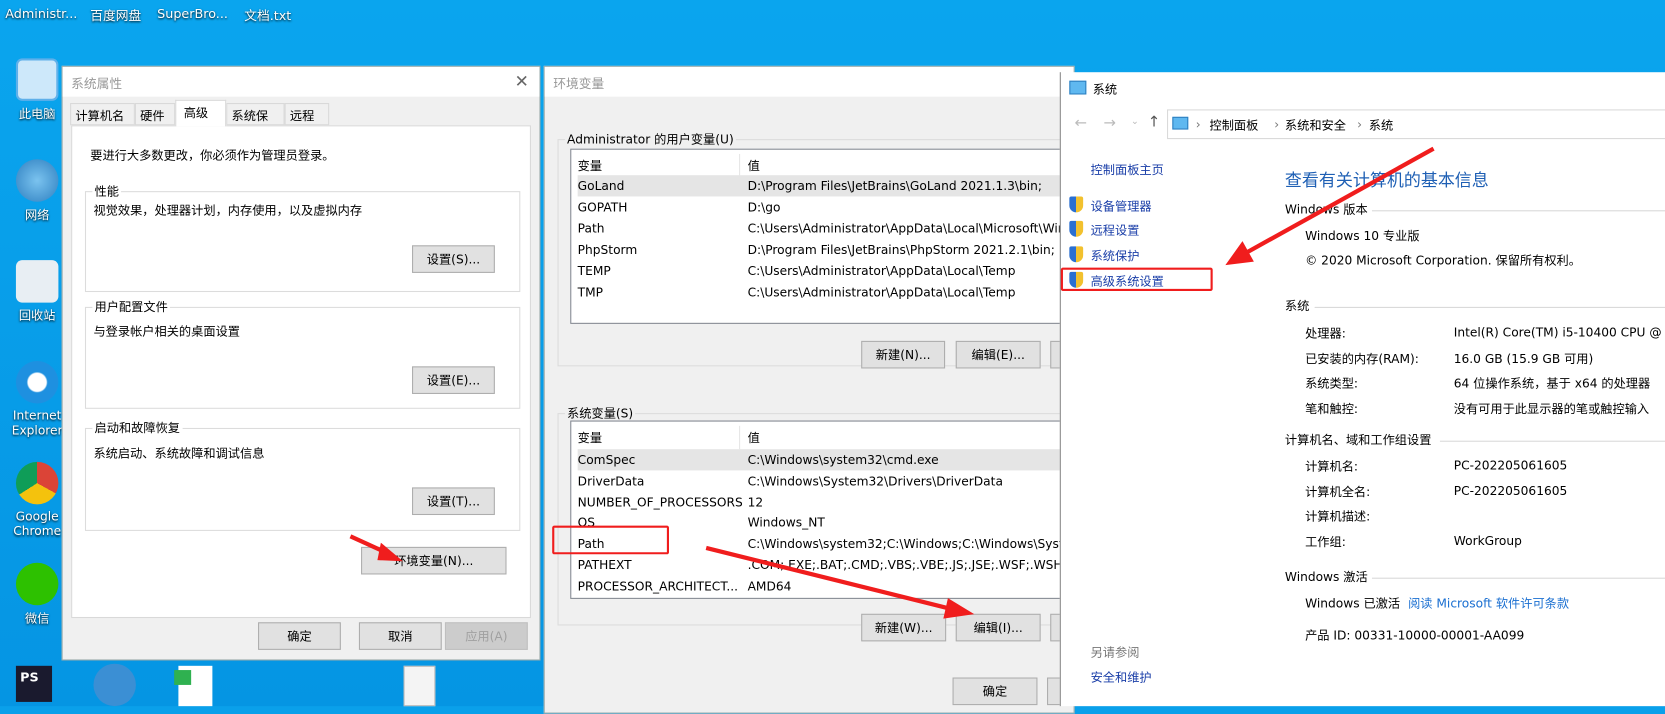  I want to click on arrow-to-advanced-settings, so click(1338, 201).